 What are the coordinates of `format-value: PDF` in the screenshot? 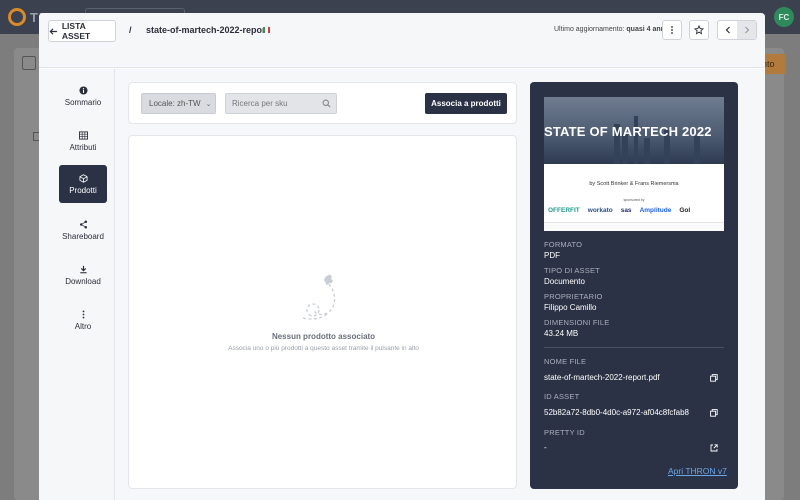 It's located at (552, 255).